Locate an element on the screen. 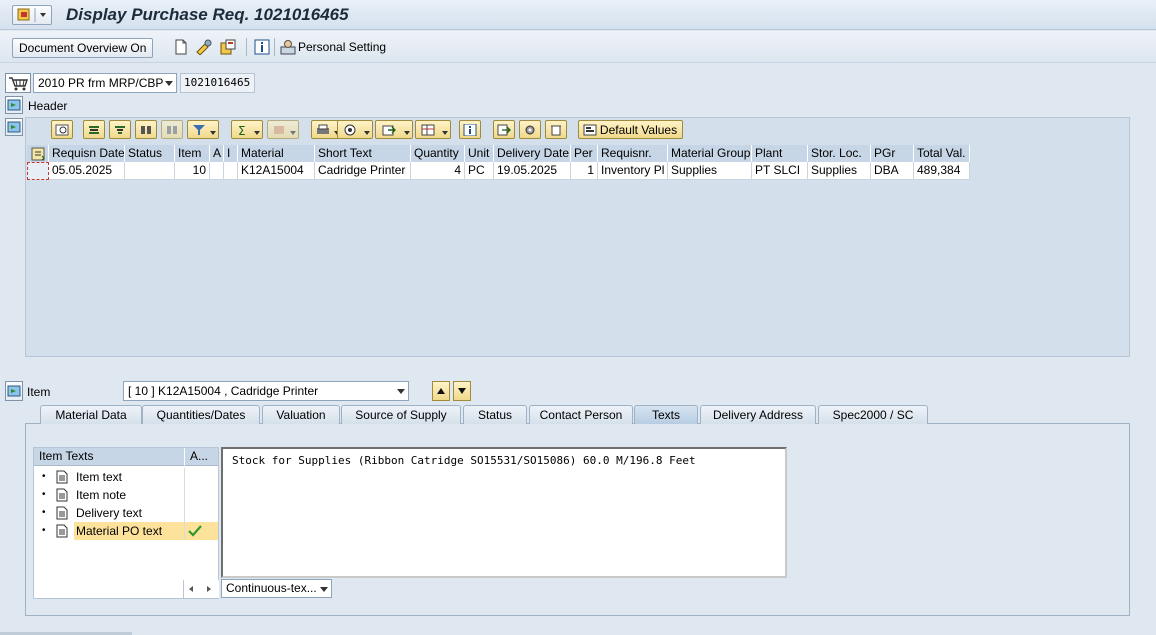  copy-line-icon is located at coordinates (504, 129).